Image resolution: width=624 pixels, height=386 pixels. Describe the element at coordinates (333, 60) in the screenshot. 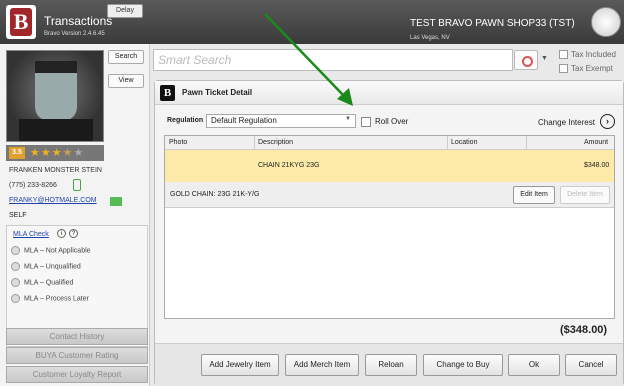

I see `smart-search-input: Smart Search` at that location.